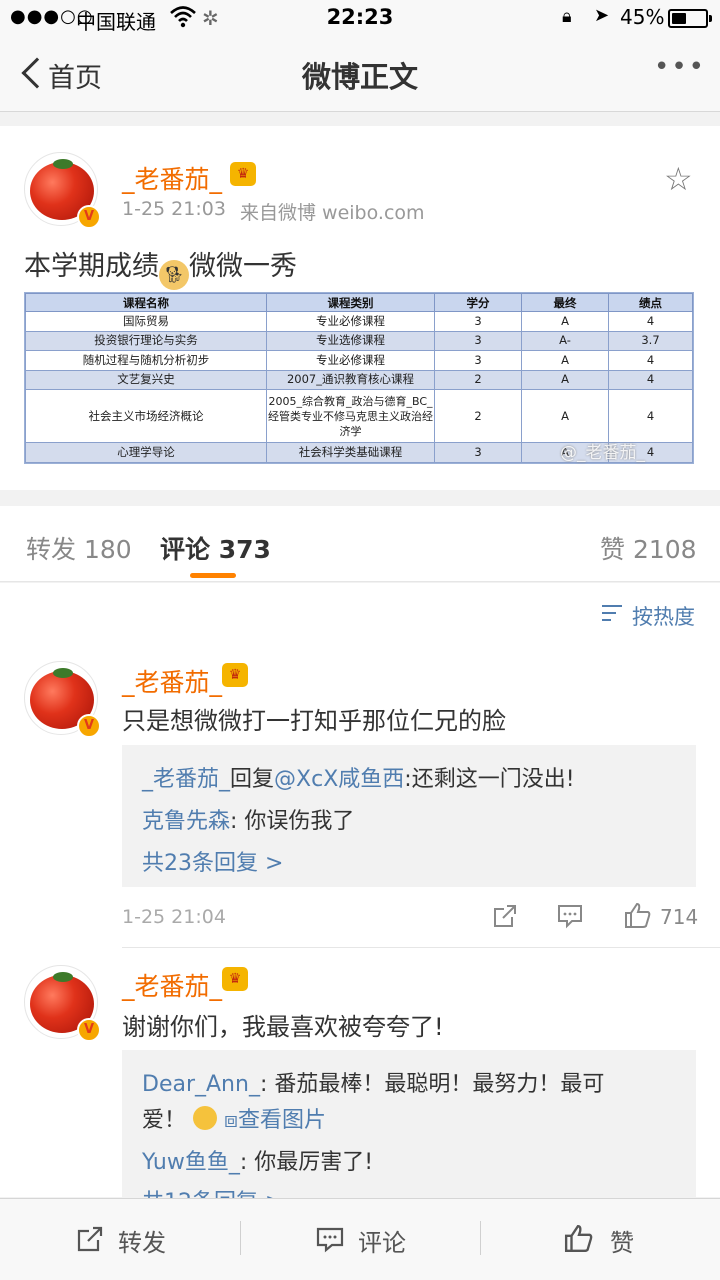 The image size is (720, 1280). What do you see at coordinates (283, 1027) in the screenshot?
I see `comment-text: 谢谢你们，我最喜欢被夸夸了!` at bounding box center [283, 1027].